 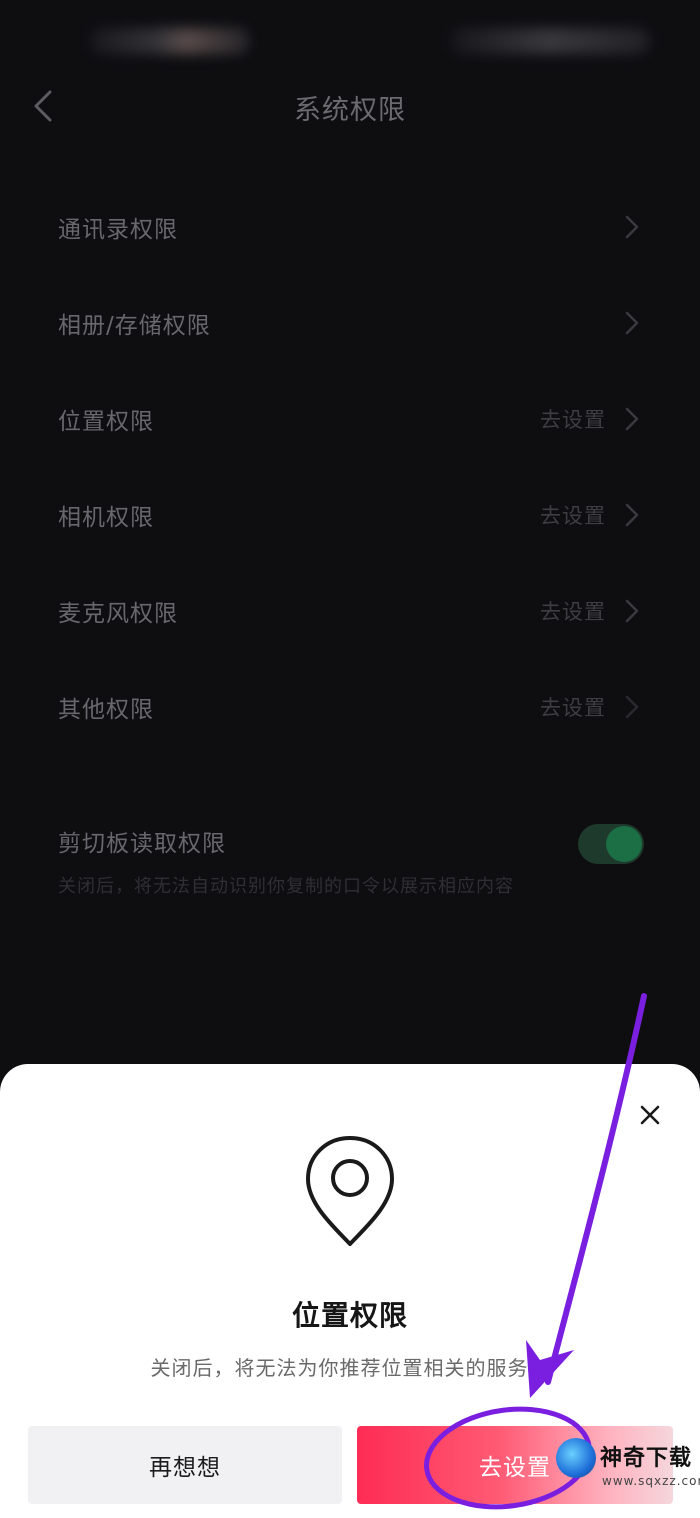 What do you see at coordinates (650, 1115) in the screenshot?
I see `close-icon` at bounding box center [650, 1115].